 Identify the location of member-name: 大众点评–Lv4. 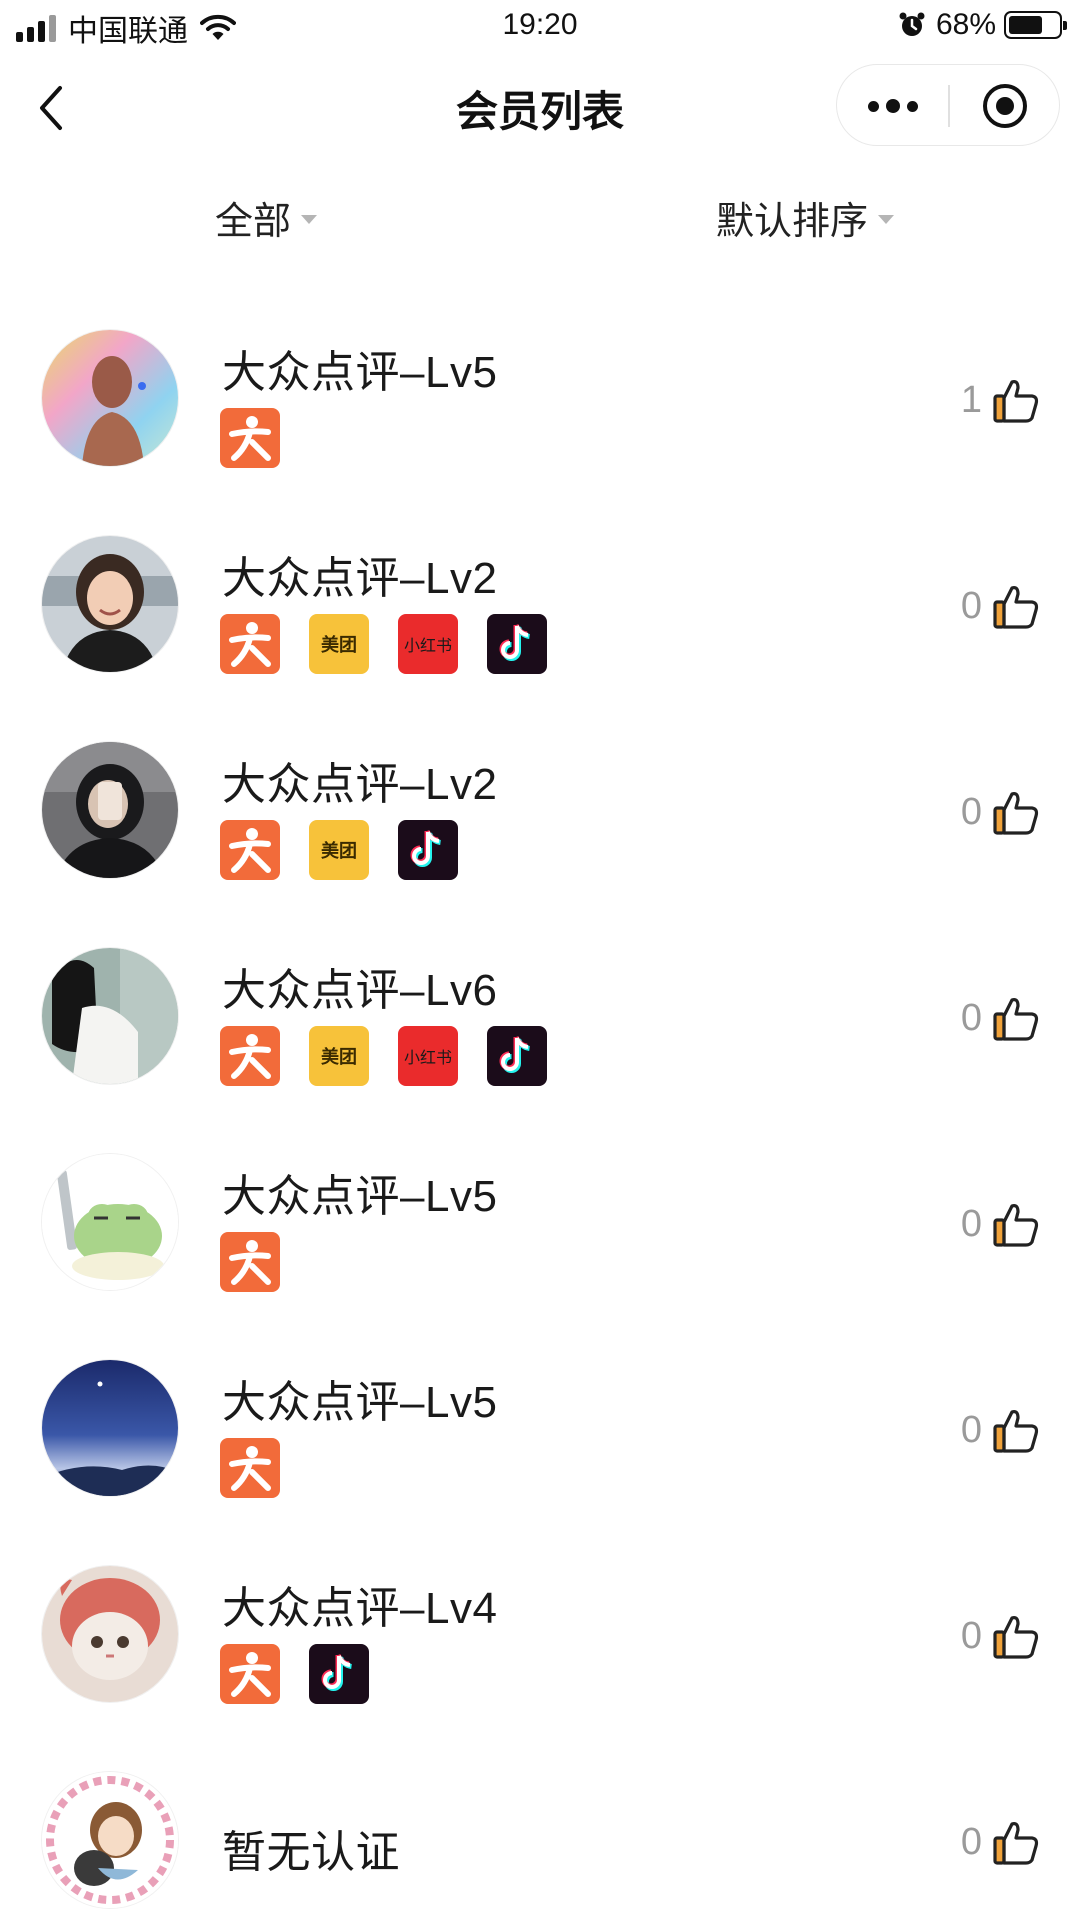
(360, 1608).